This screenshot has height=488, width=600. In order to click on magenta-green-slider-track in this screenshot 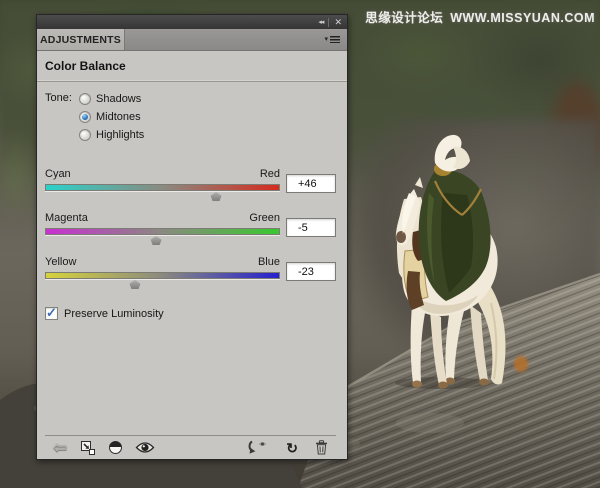, I will do `click(162, 236)`.